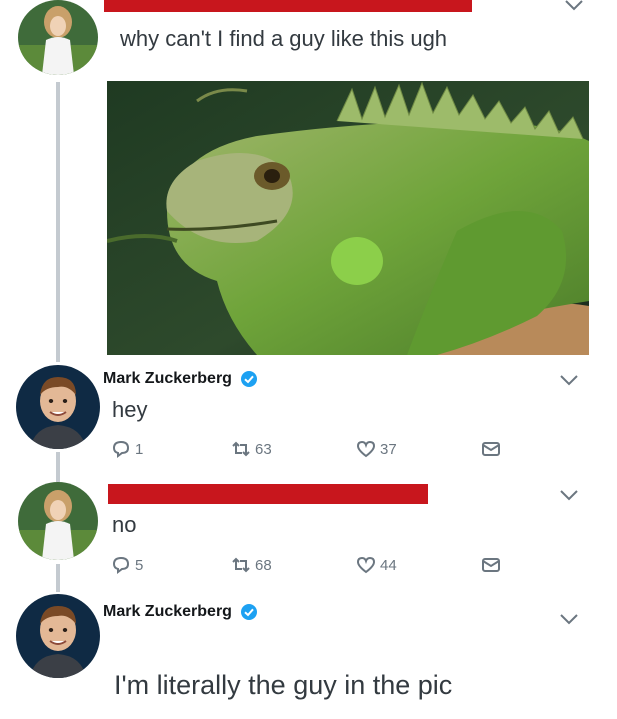 The width and height of the screenshot is (617, 719). What do you see at coordinates (310, 451) in the screenshot?
I see `tweet-actions: 1 63 37` at bounding box center [310, 451].